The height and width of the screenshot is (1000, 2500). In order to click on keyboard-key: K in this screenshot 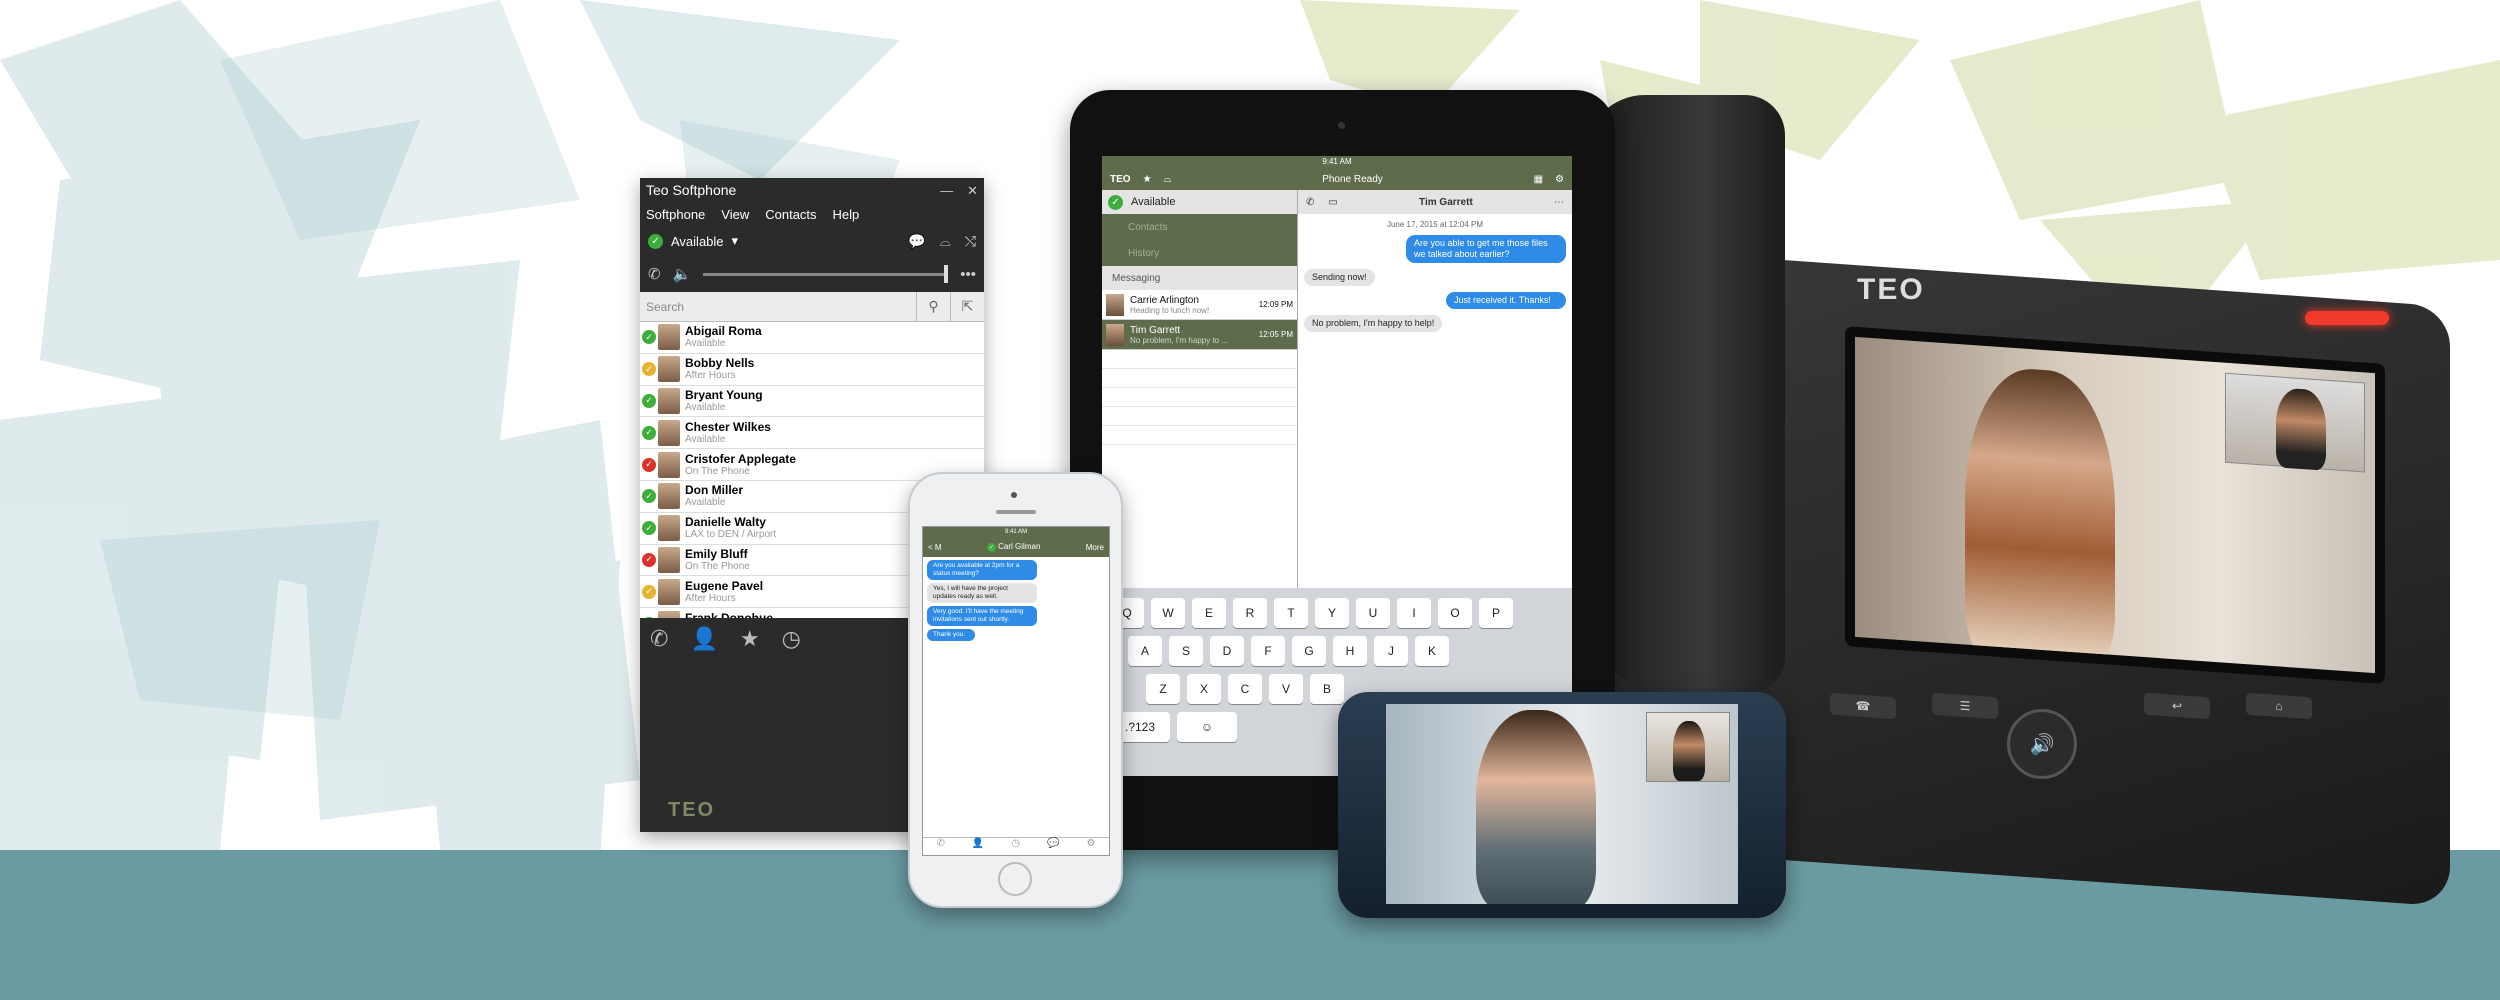, I will do `click(1432, 651)`.